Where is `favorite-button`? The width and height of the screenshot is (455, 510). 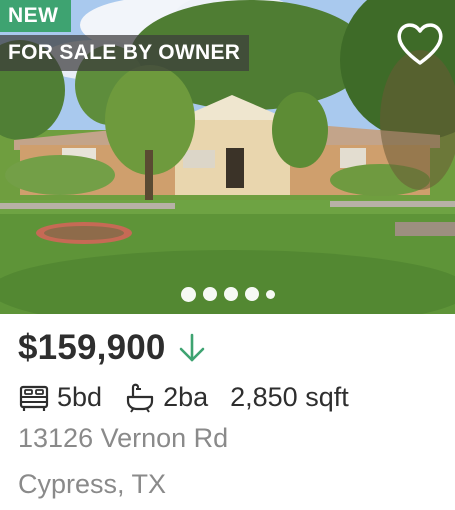 favorite-button is located at coordinates (420, 44).